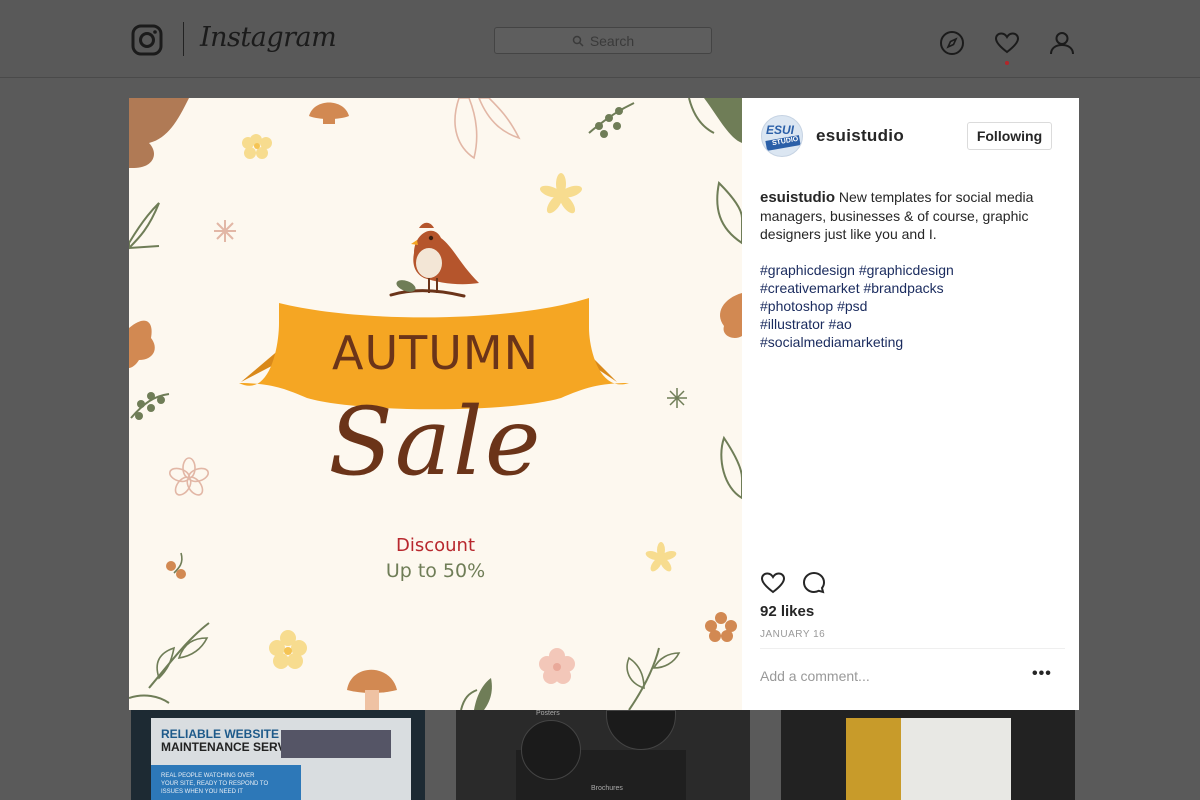  I want to click on add-comment-input, so click(890, 676).